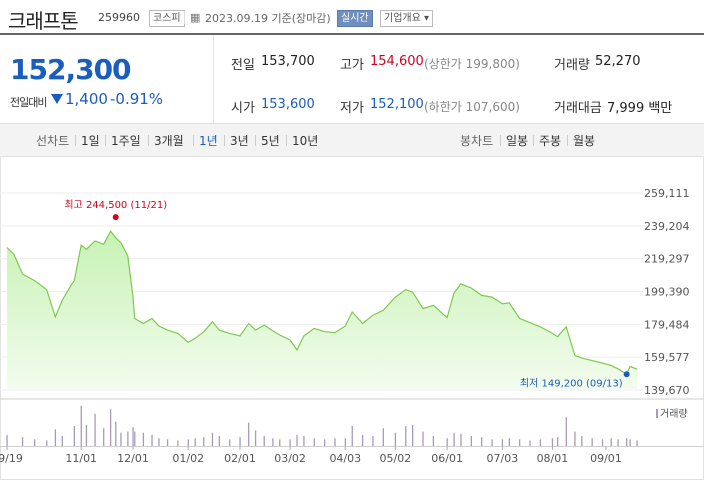 The image size is (704, 481). Describe the element at coordinates (90, 140) in the screenshot. I see `period-1d: 1일` at that location.